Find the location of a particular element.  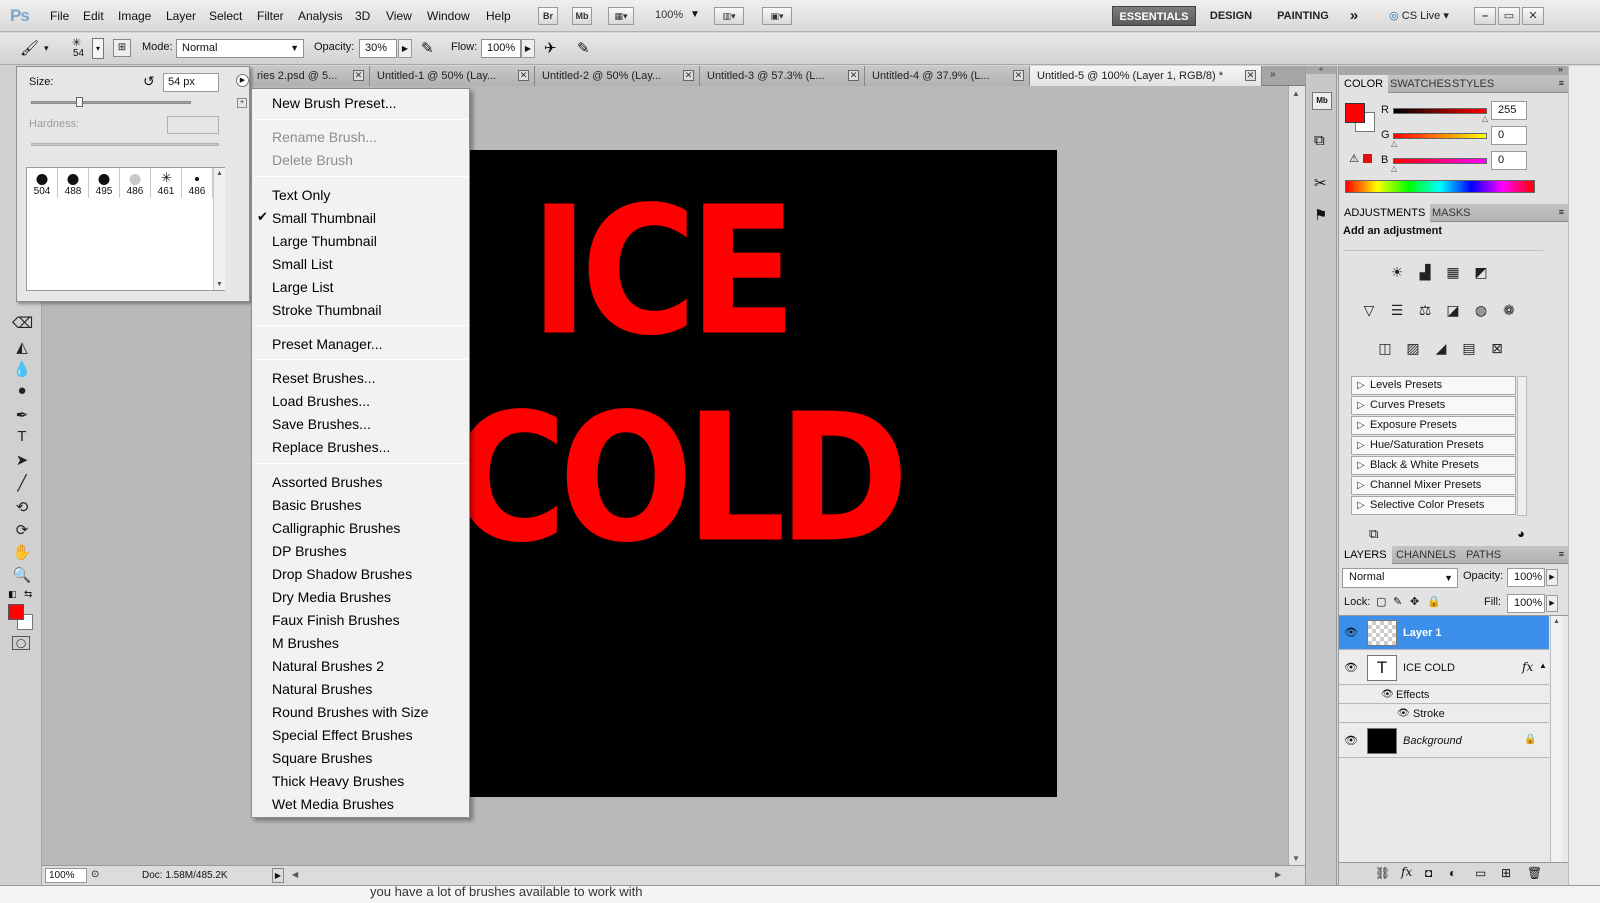

menu-select: Select is located at coordinates (225, 16).